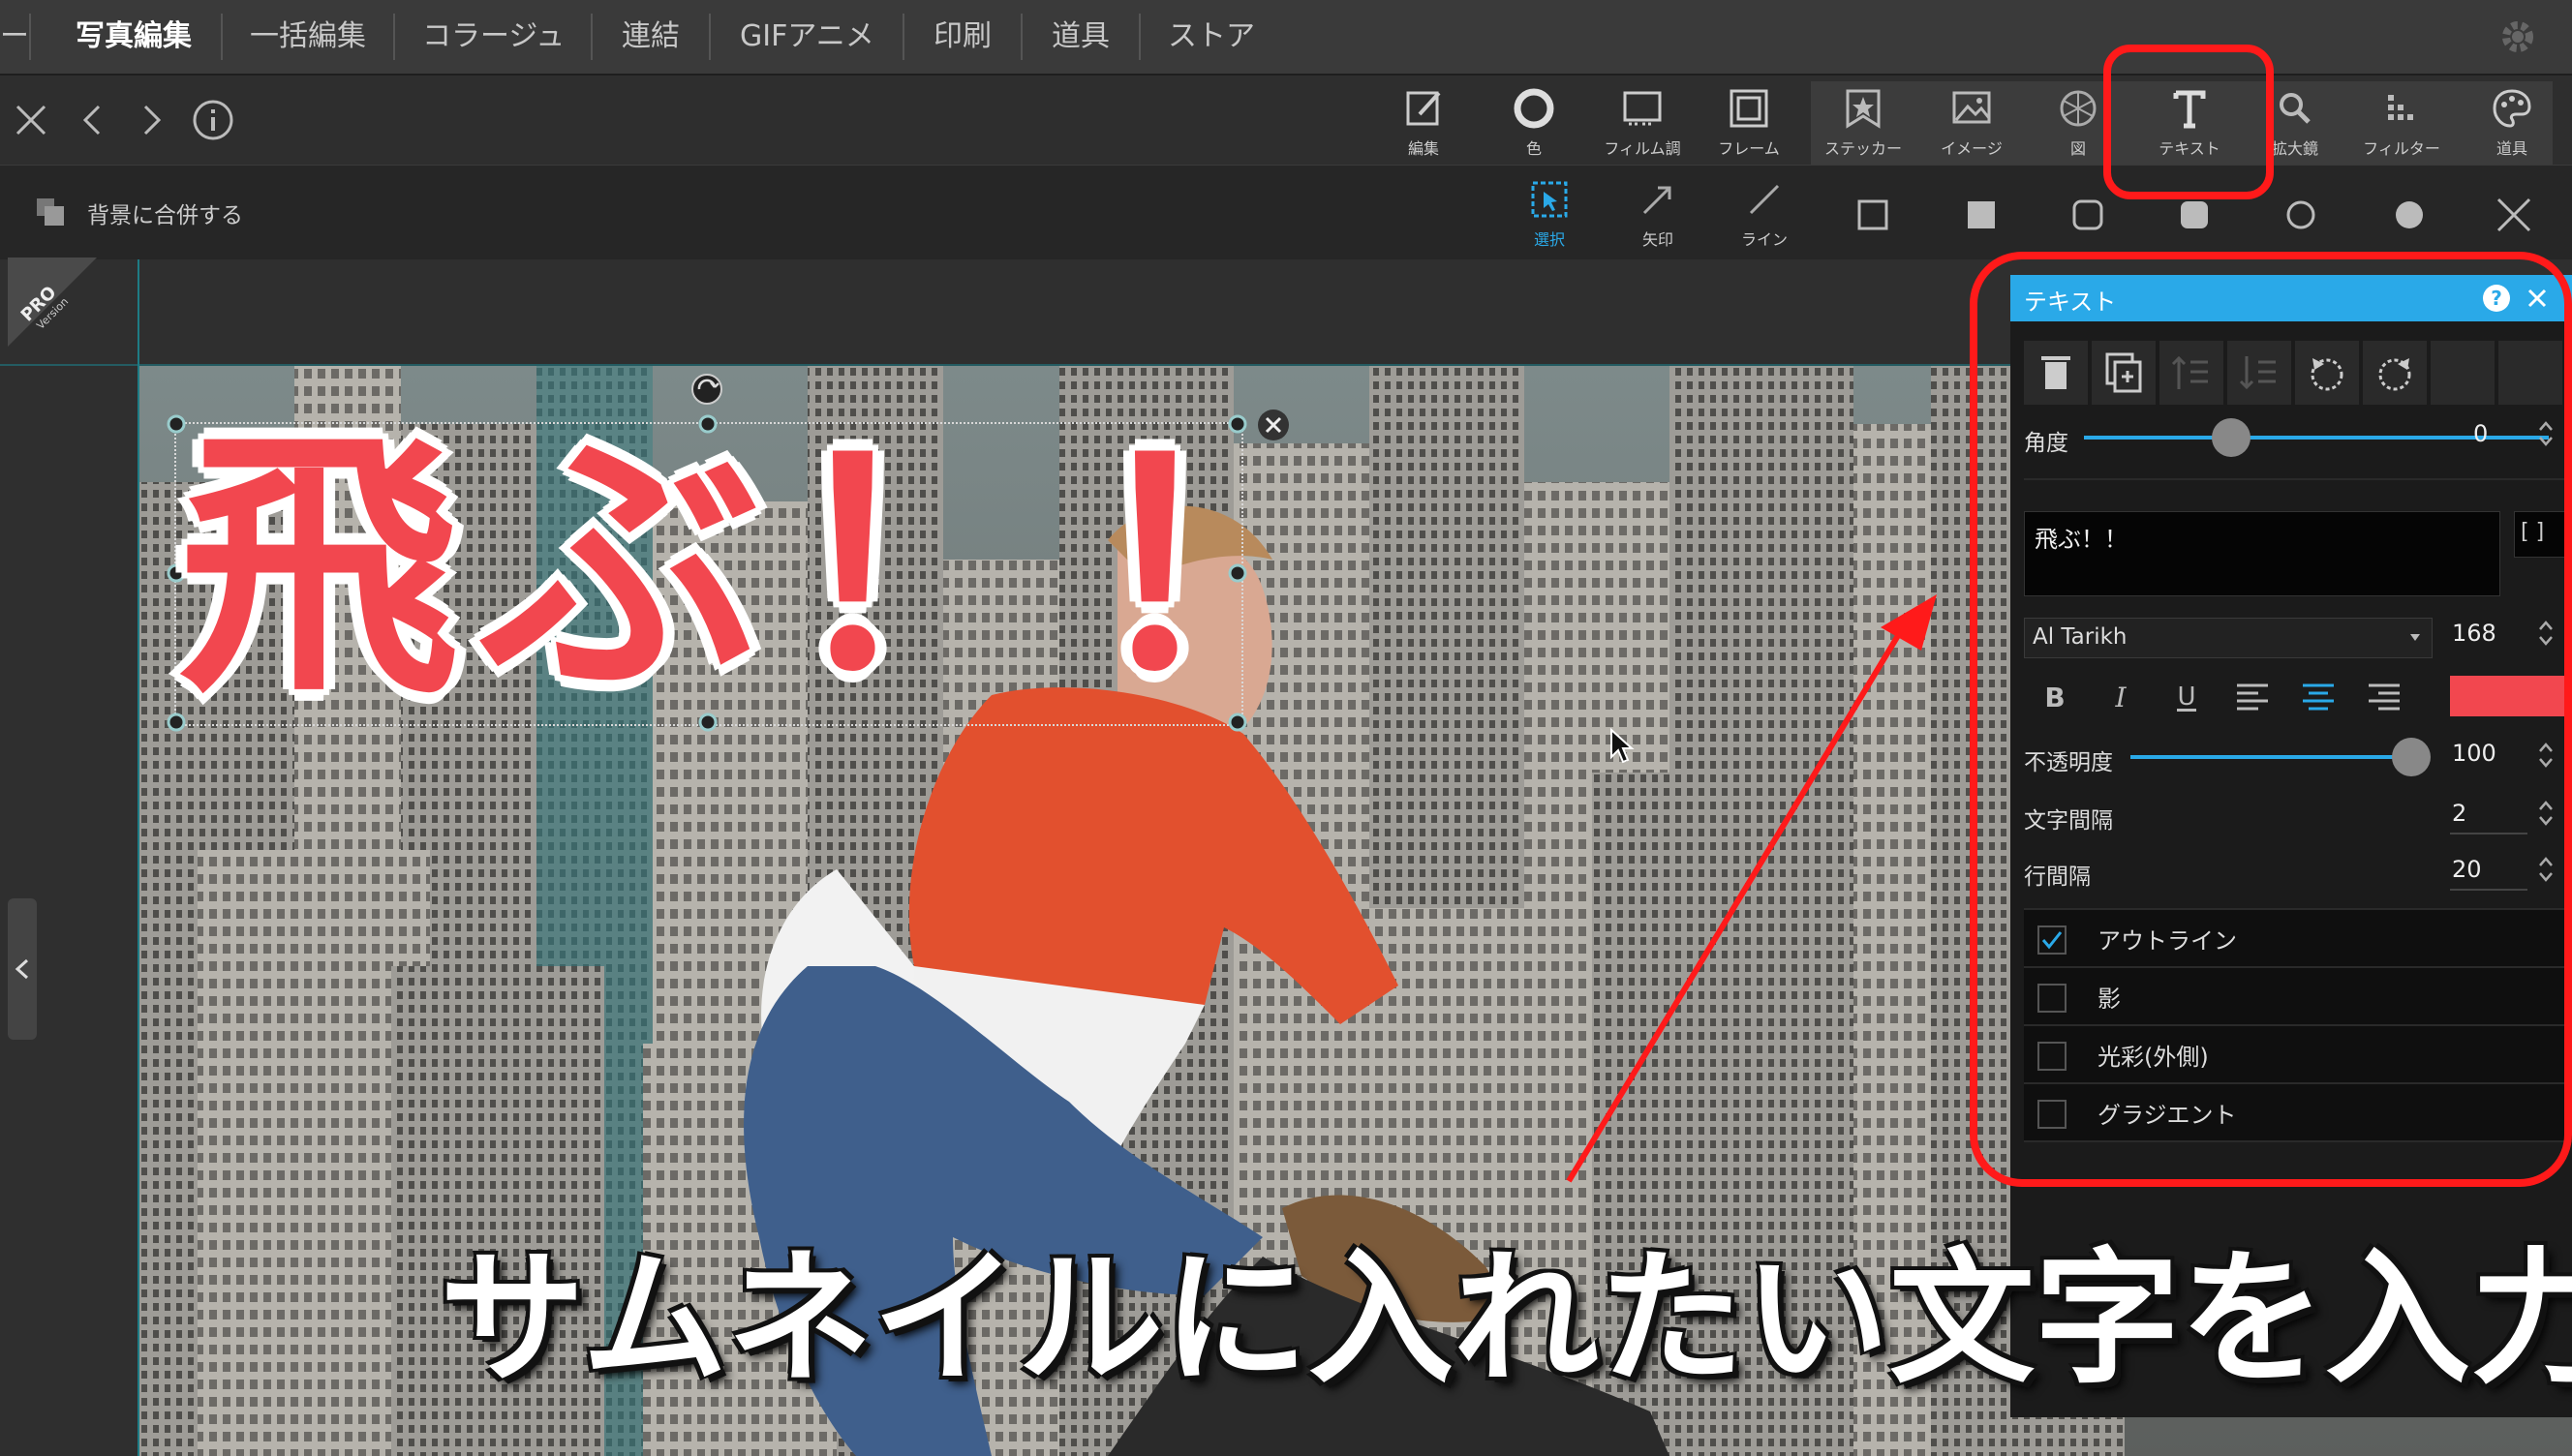 This screenshot has width=2572, height=1456. Describe the element at coordinates (2300, 214) in the screenshot. I see `circle-outline-icon` at that location.